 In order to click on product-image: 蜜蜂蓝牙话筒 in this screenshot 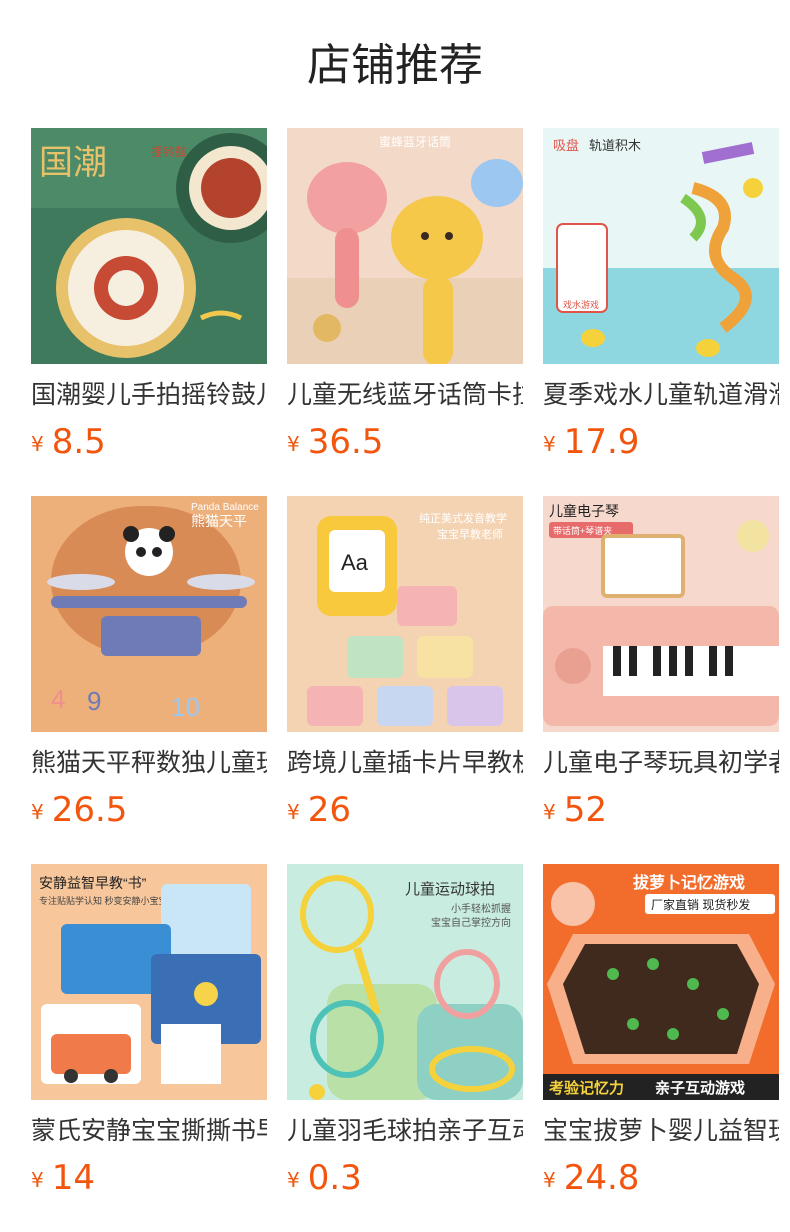, I will do `click(405, 246)`.